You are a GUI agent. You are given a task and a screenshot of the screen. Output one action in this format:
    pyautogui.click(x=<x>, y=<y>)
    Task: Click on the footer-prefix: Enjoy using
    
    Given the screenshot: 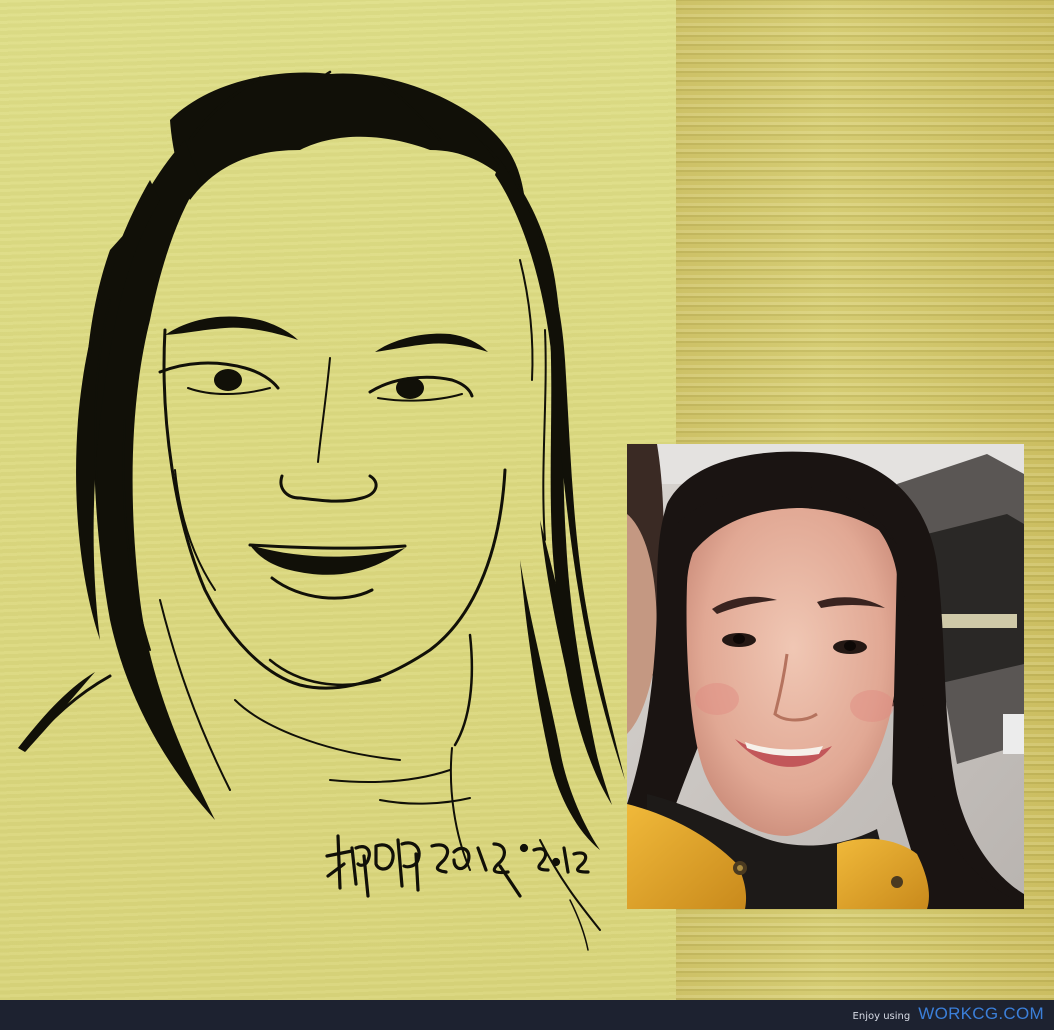 What is the action you would take?
    pyautogui.click(x=881, y=1016)
    